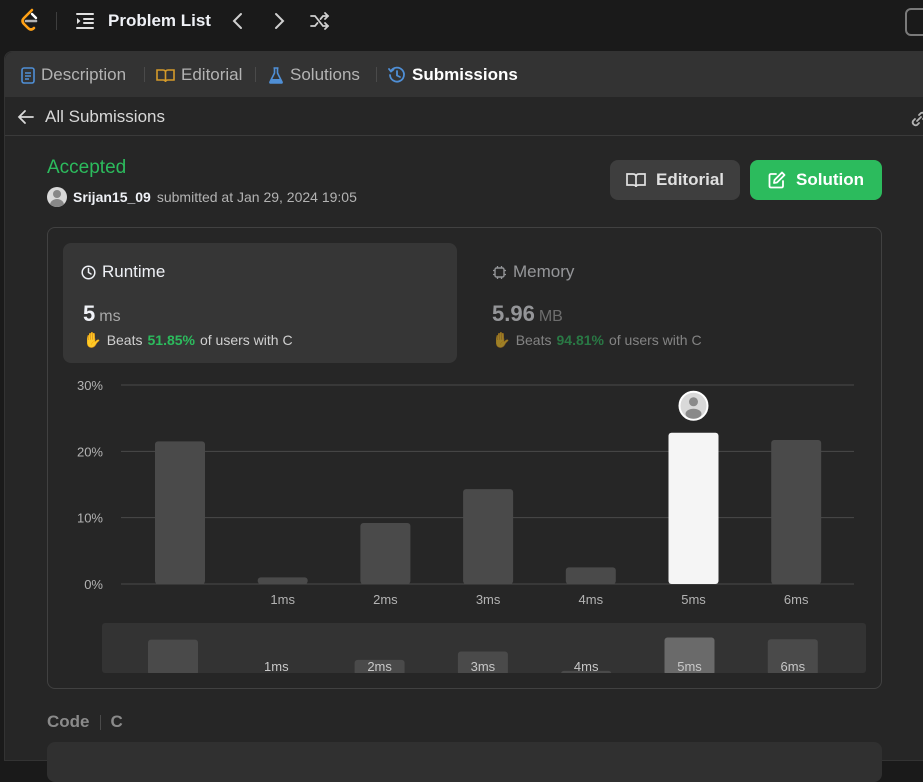  I want to click on y-tick-label: 20%, so click(90, 451).